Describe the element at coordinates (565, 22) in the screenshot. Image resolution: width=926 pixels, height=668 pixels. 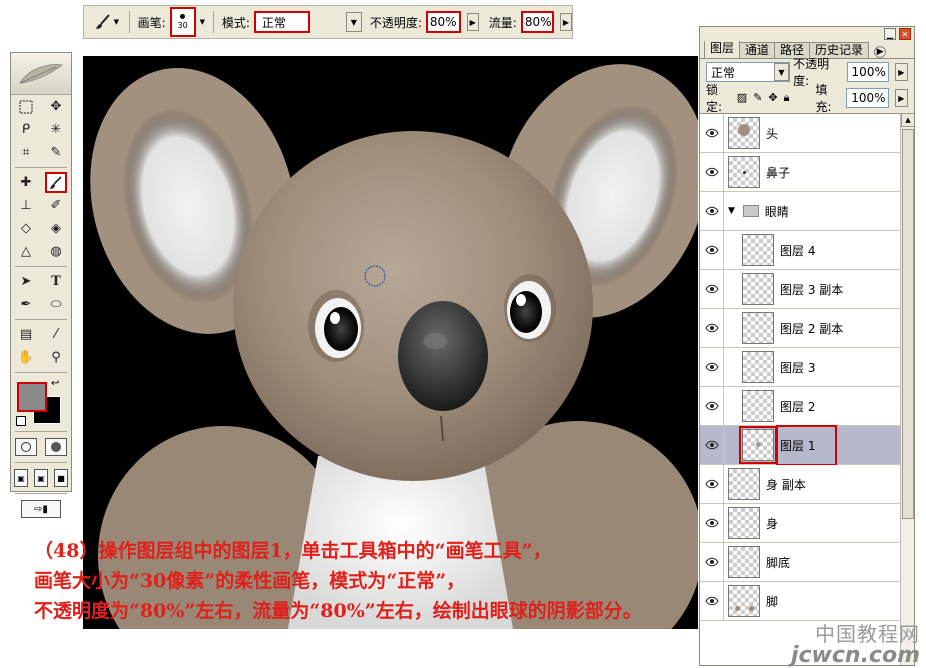
I see `flow-slider-button: ▶` at that location.